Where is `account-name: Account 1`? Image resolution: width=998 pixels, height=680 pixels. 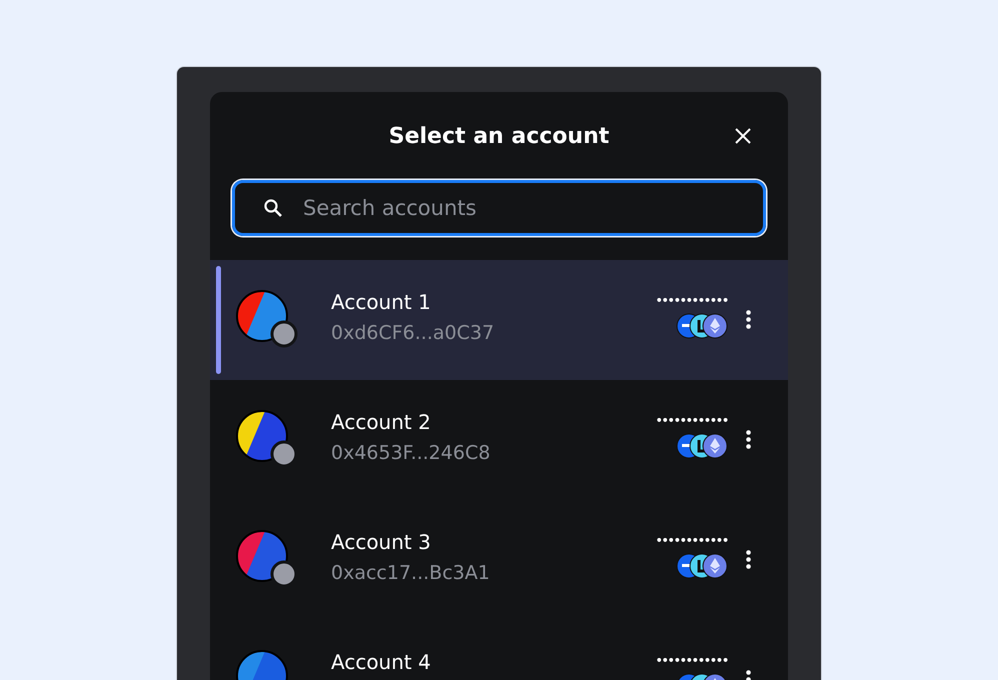
account-name: Account 1 is located at coordinates (381, 302).